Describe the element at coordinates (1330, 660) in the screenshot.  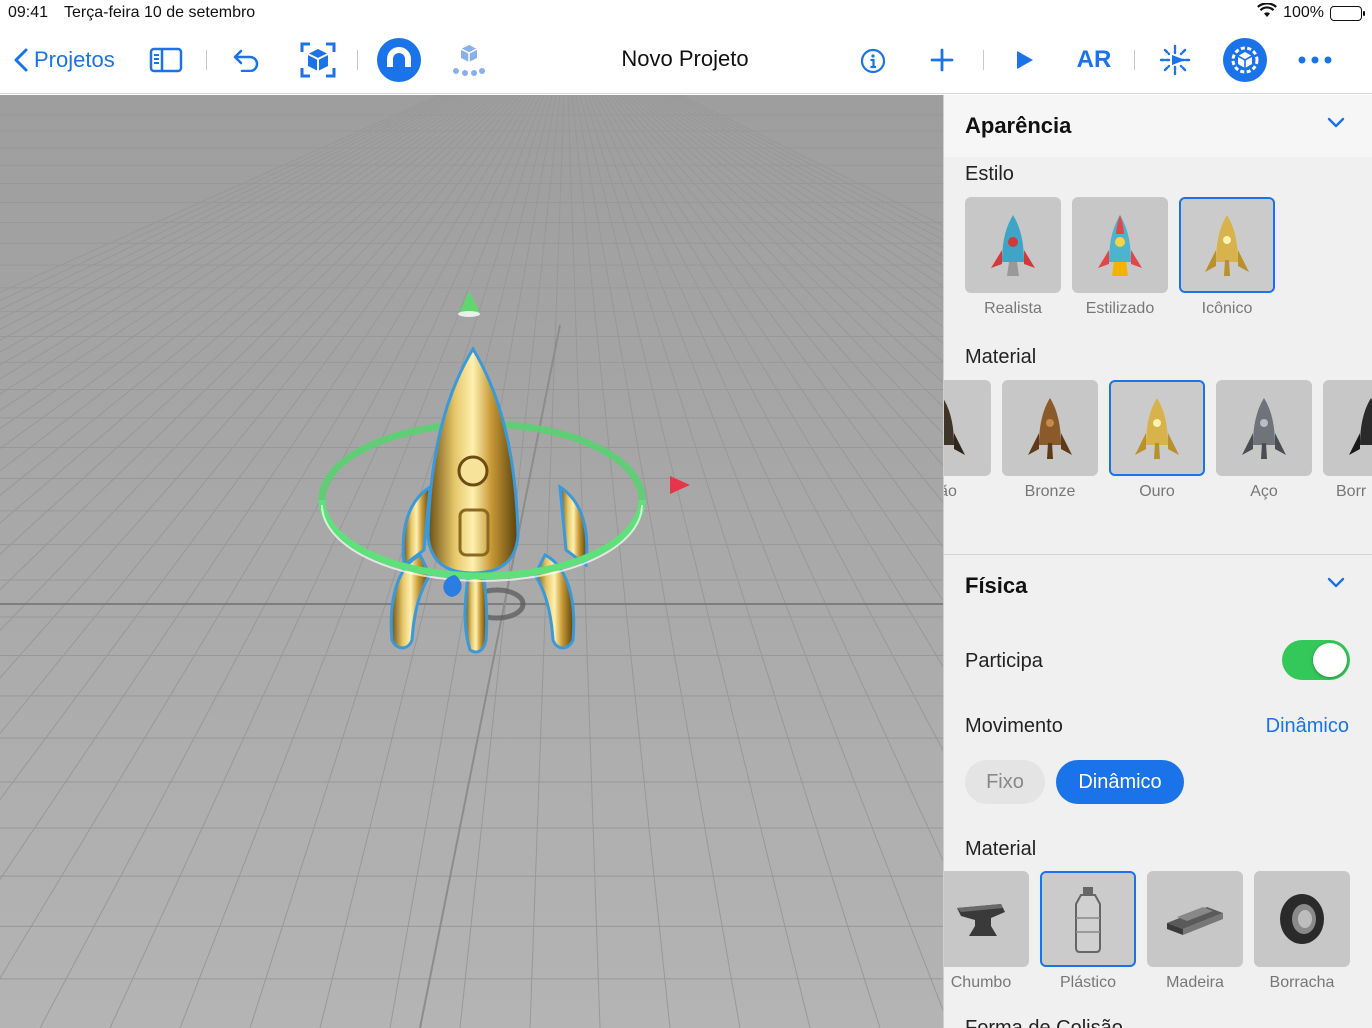
I see `toggle-knob` at that location.